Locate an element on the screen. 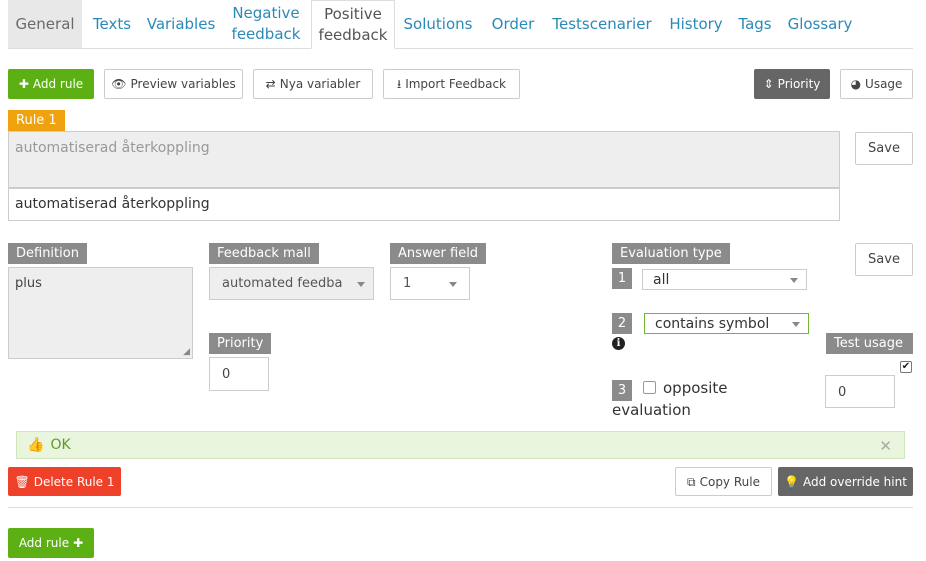  rule-tag: Rule 1 is located at coordinates (36, 120).